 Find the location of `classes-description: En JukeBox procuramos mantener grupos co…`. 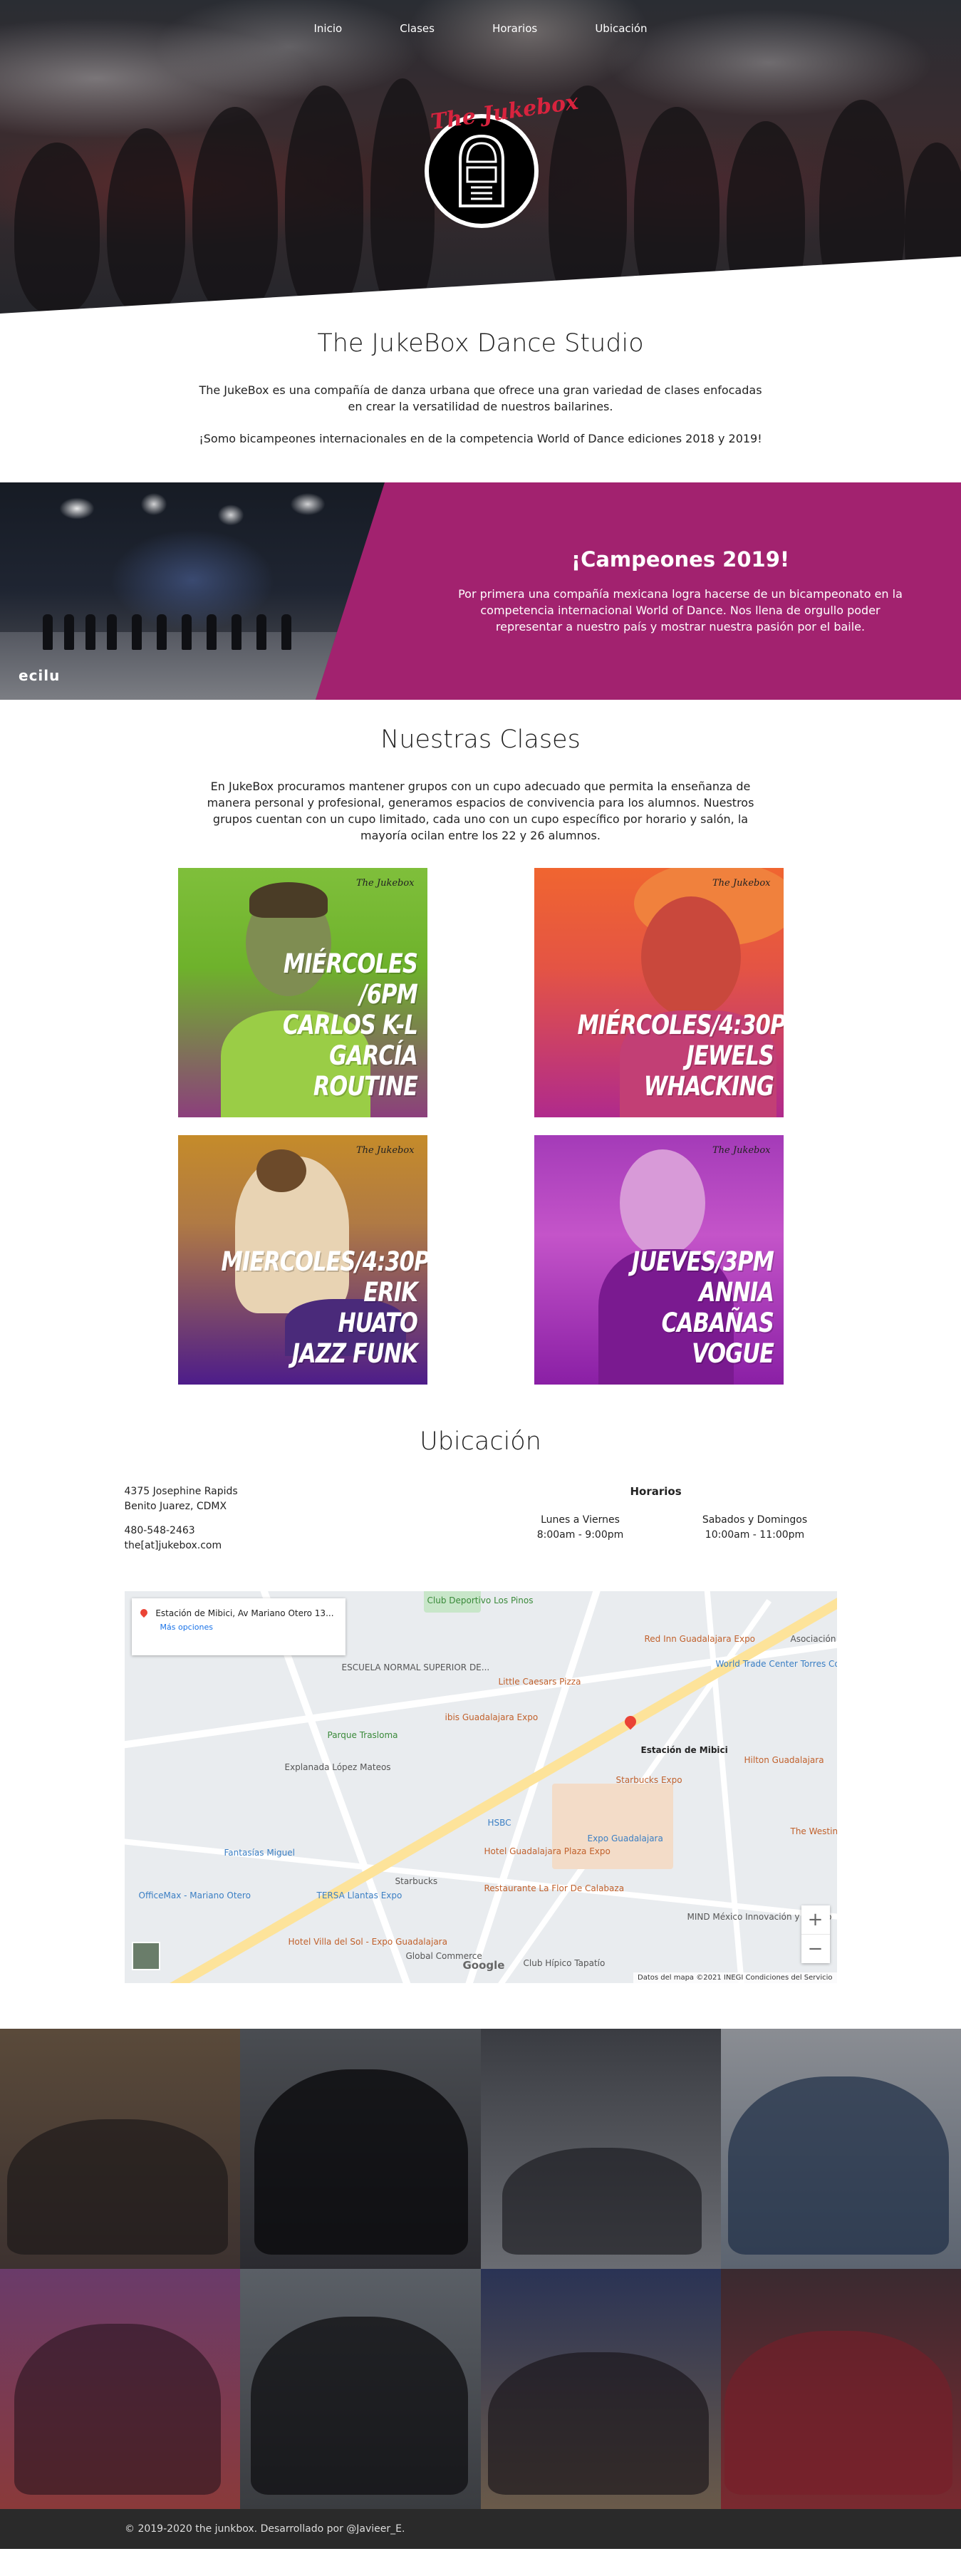

classes-description: En JukeBox procuramos mantener grupos co… is located at coordinates (480, 811).